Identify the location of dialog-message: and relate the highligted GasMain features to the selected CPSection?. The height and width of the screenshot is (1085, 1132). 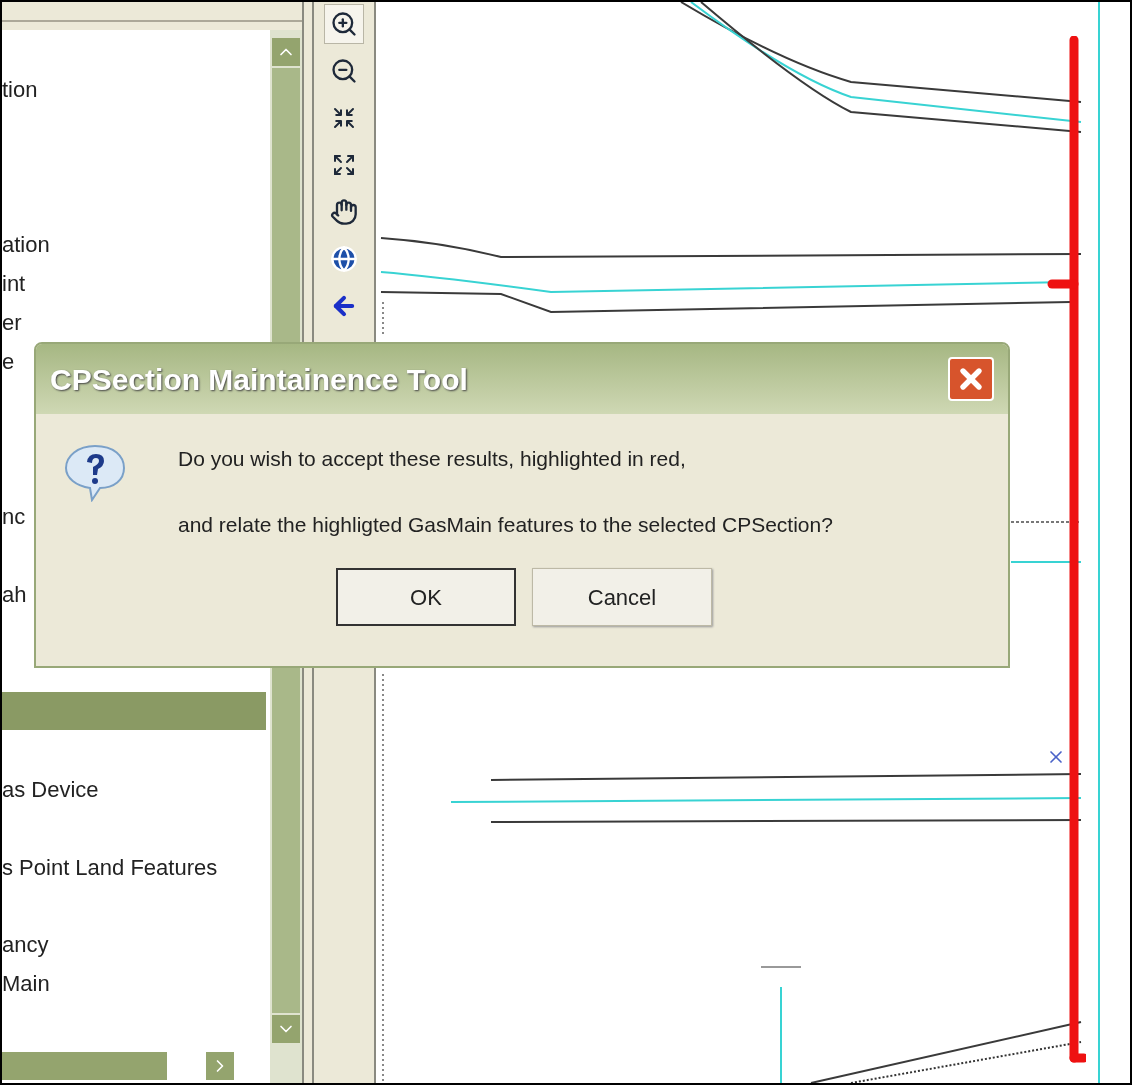
(505, 525).